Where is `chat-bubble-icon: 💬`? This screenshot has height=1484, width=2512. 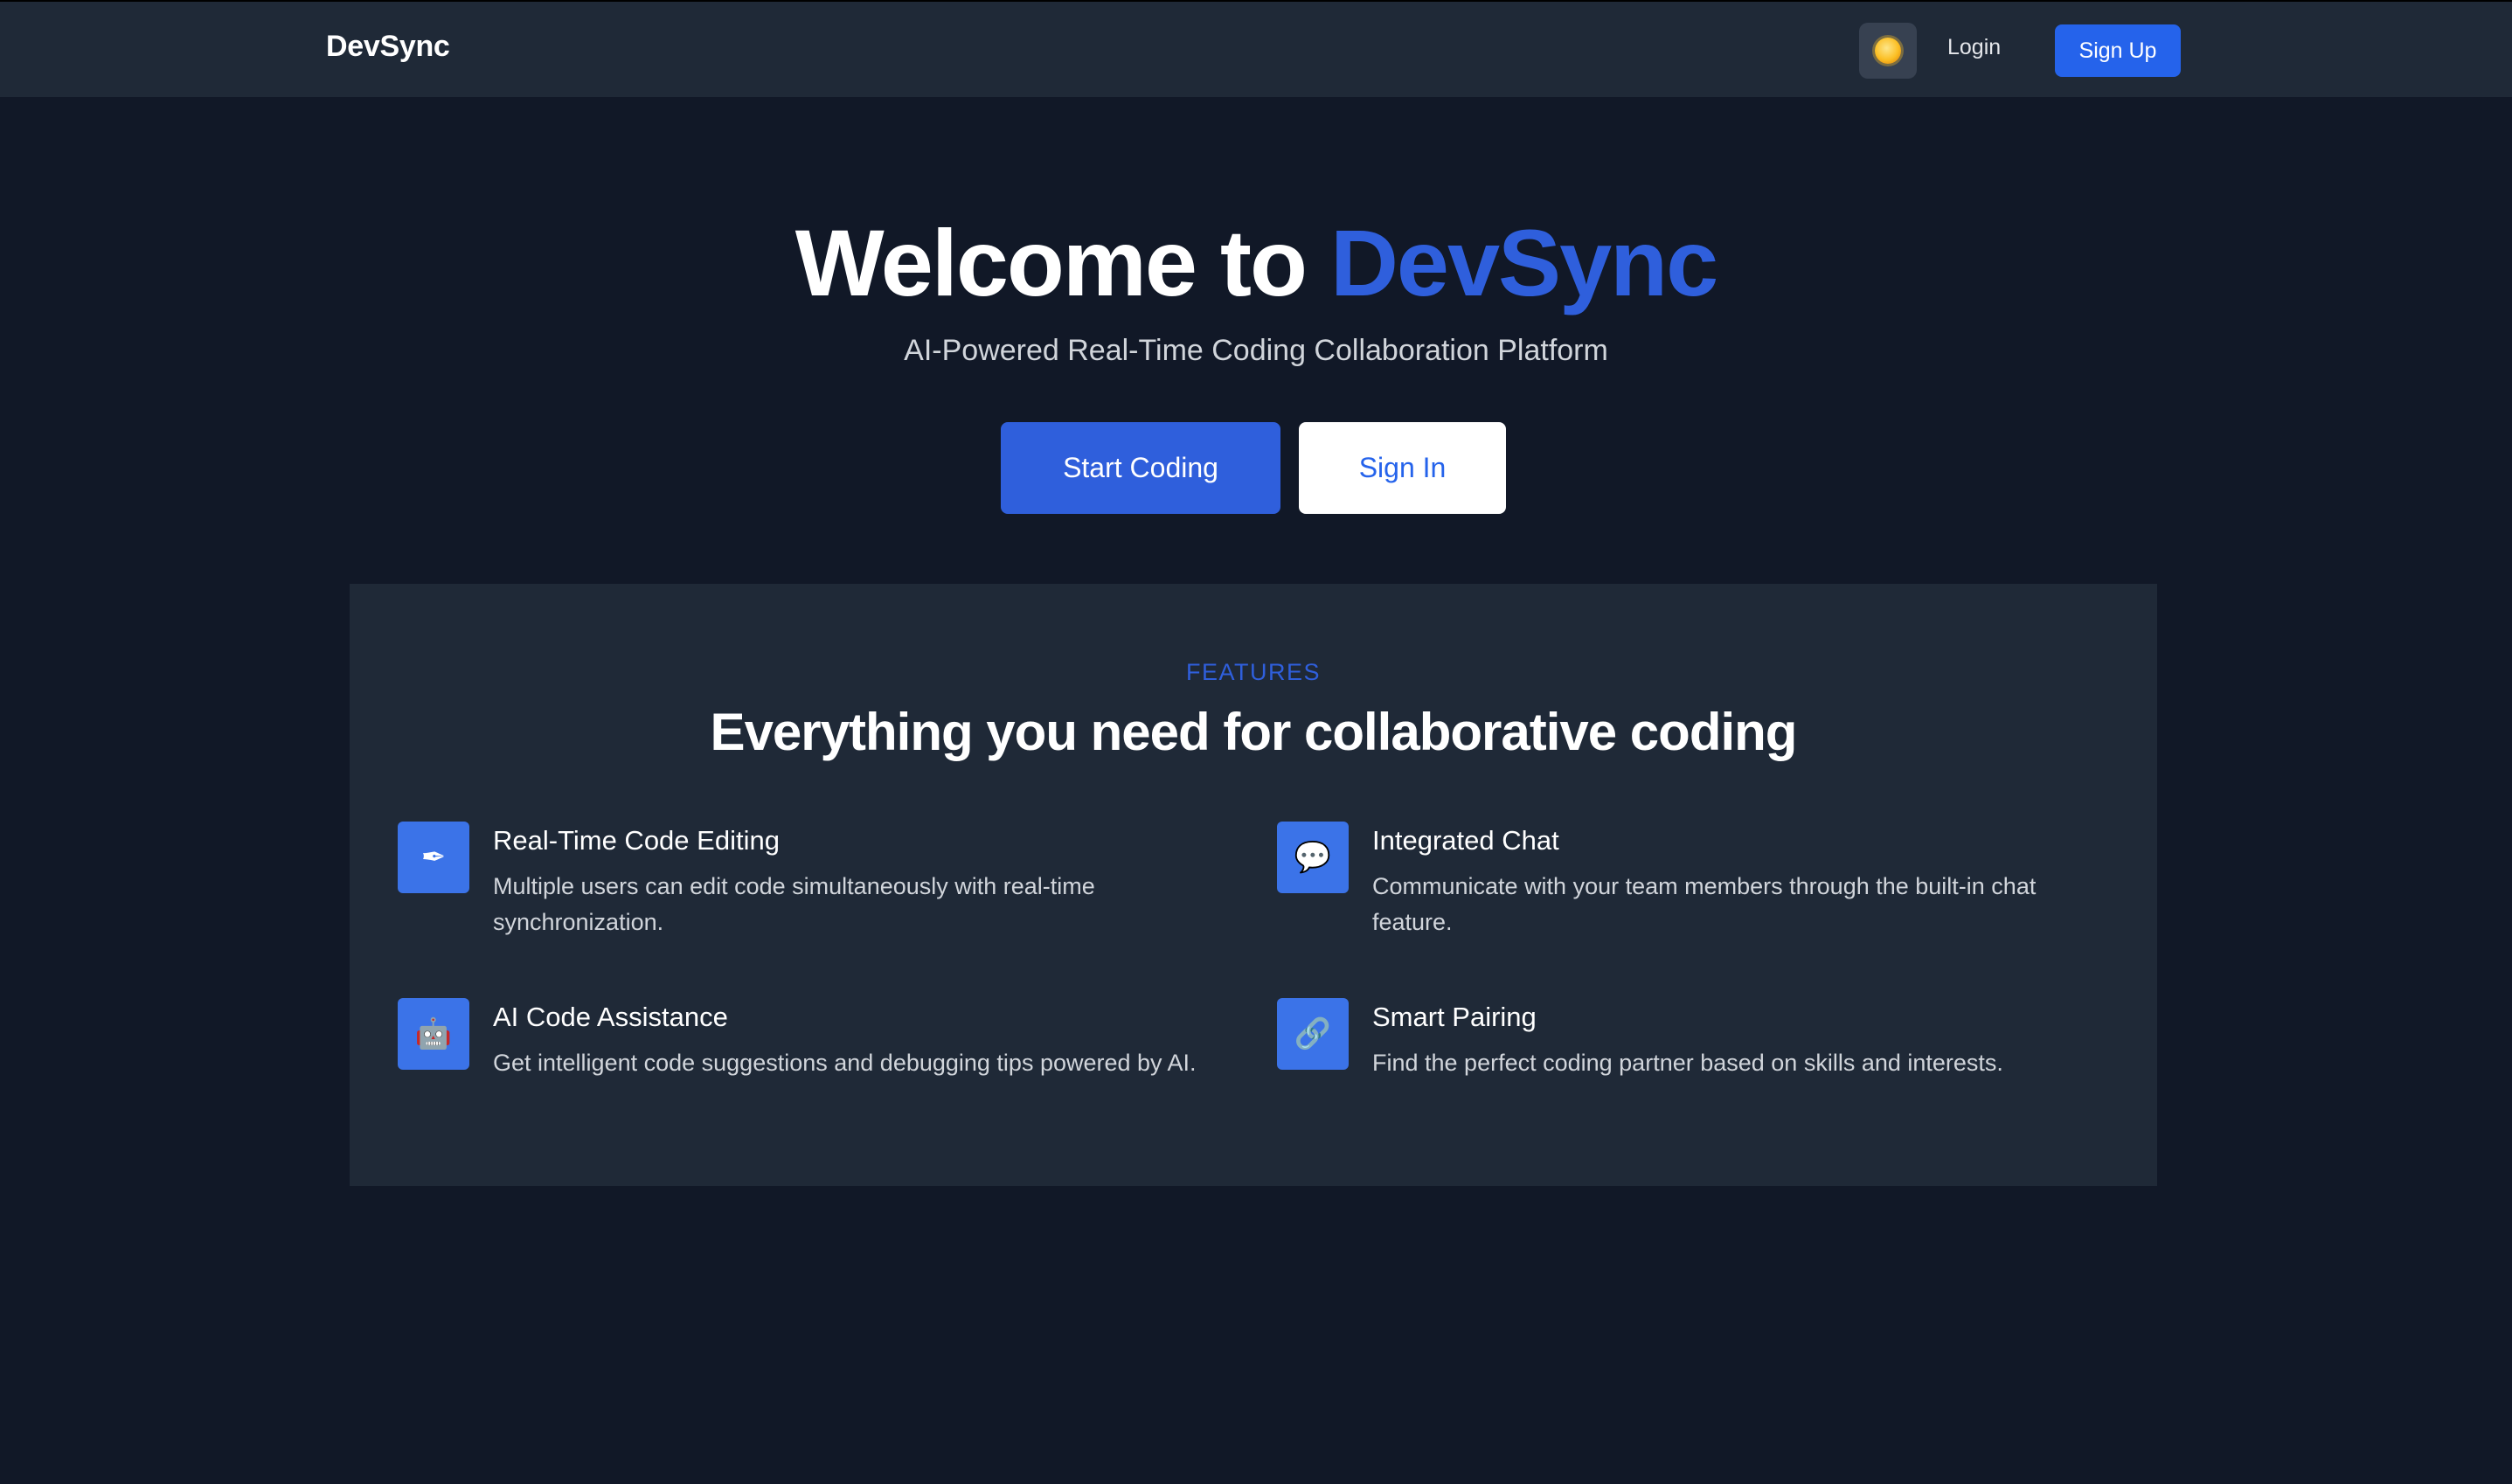 chat-bubble-icon: 💬 is located at coordinates (1313, 857).